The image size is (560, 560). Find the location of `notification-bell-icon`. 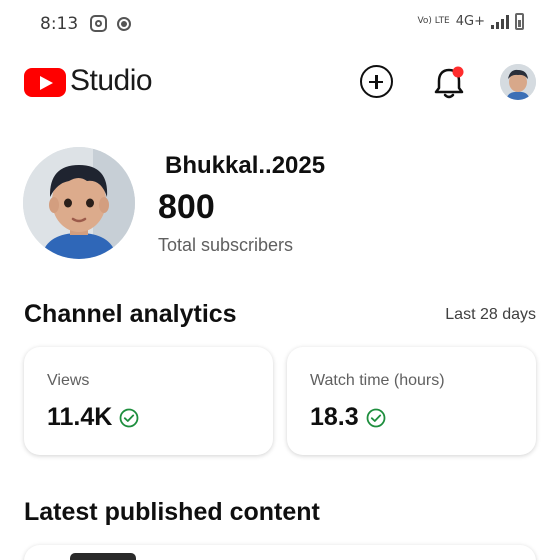

notification-bell-icon is located at coordinates (449, 82).